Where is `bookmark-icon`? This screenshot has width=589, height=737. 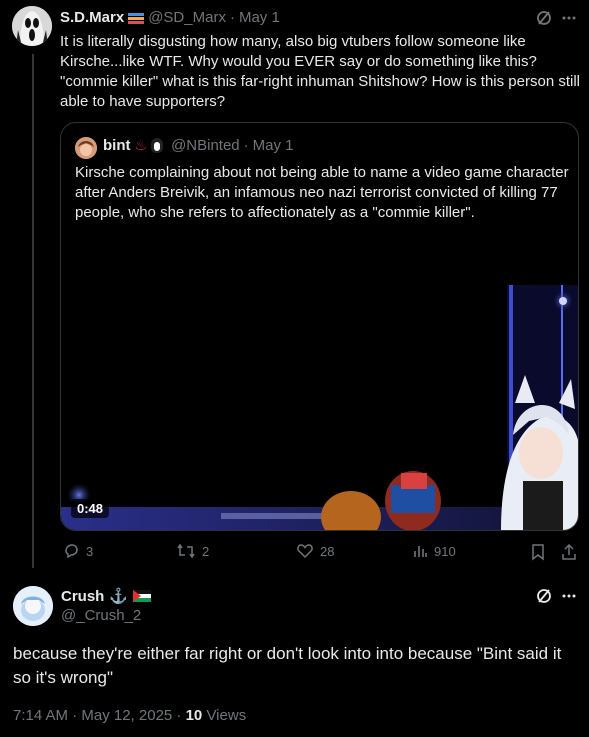
bookmark-icon is located at coordinates (538, 554).